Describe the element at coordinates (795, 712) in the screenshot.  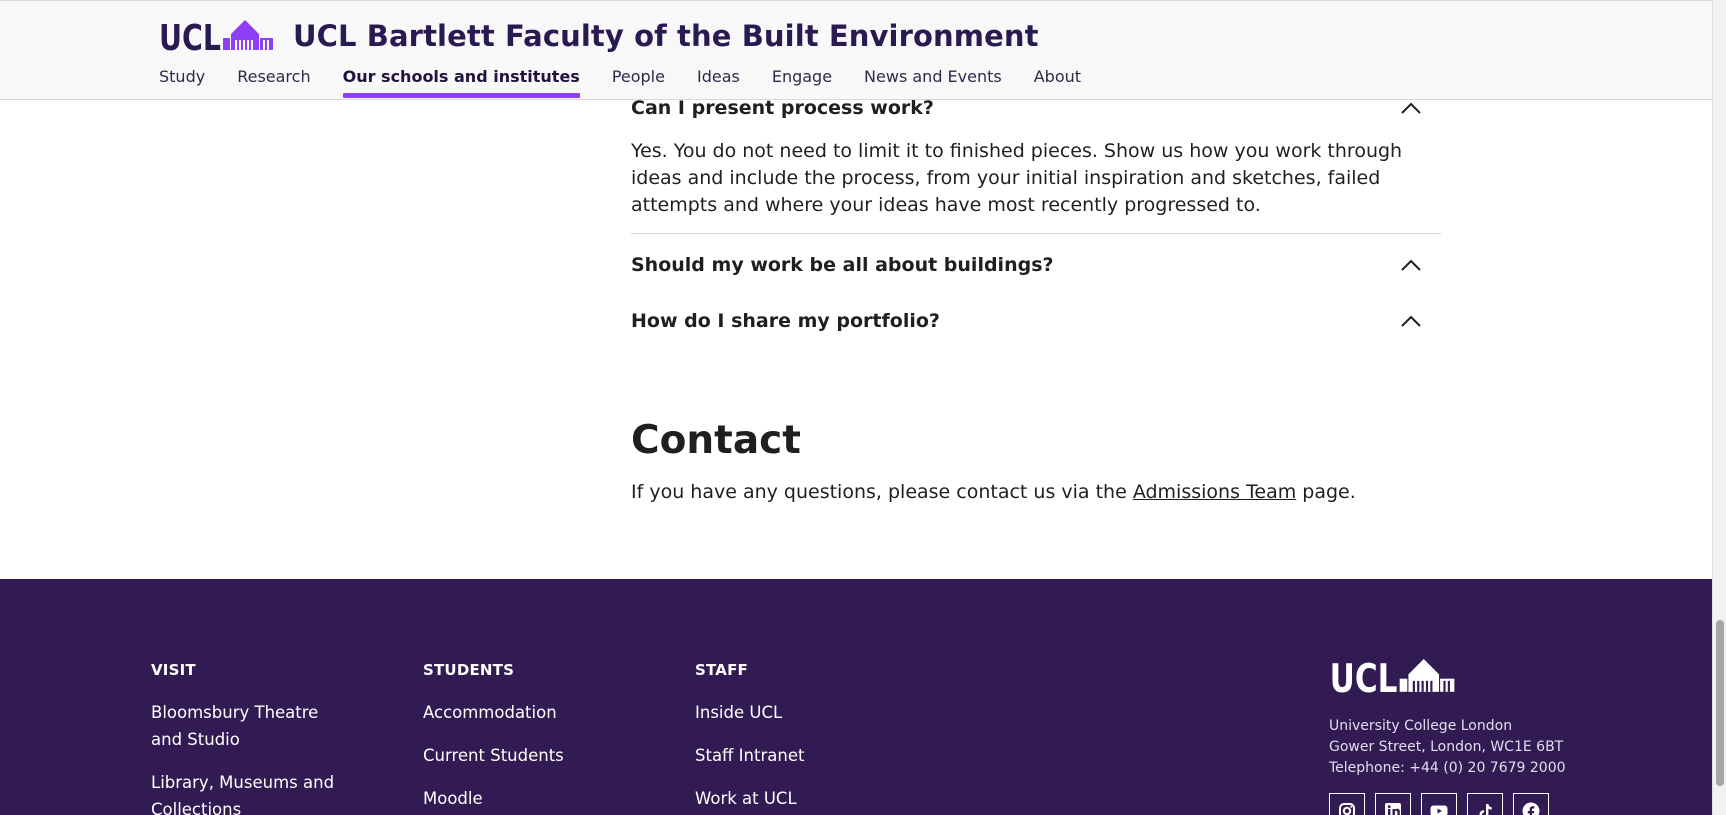
I see `footer-link: Inside UCL` at that location.